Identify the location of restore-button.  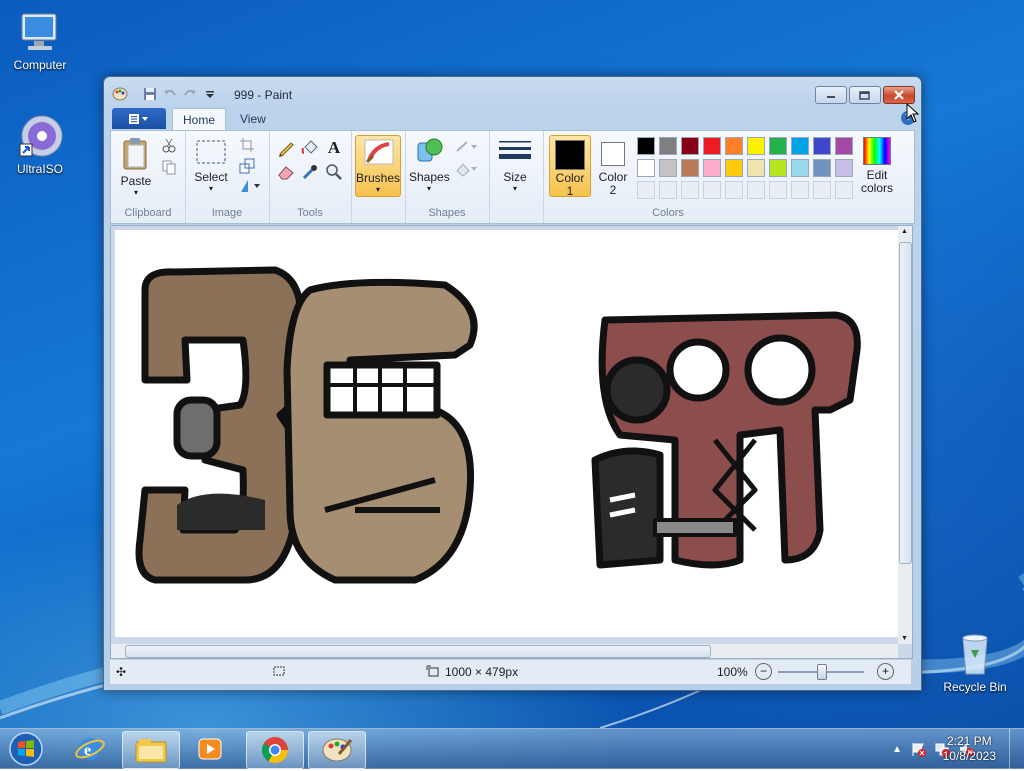
(865, 95).